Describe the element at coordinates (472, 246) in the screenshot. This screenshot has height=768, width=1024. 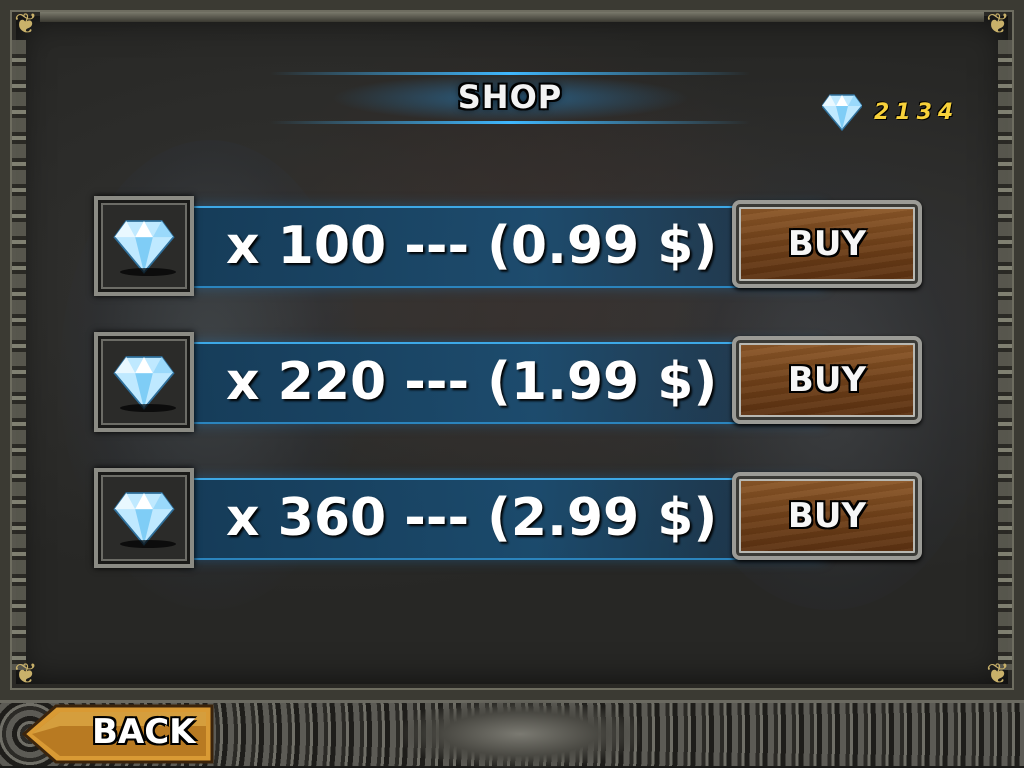
I see `offer-label: x 100 --- (0.99 $)` at that location.